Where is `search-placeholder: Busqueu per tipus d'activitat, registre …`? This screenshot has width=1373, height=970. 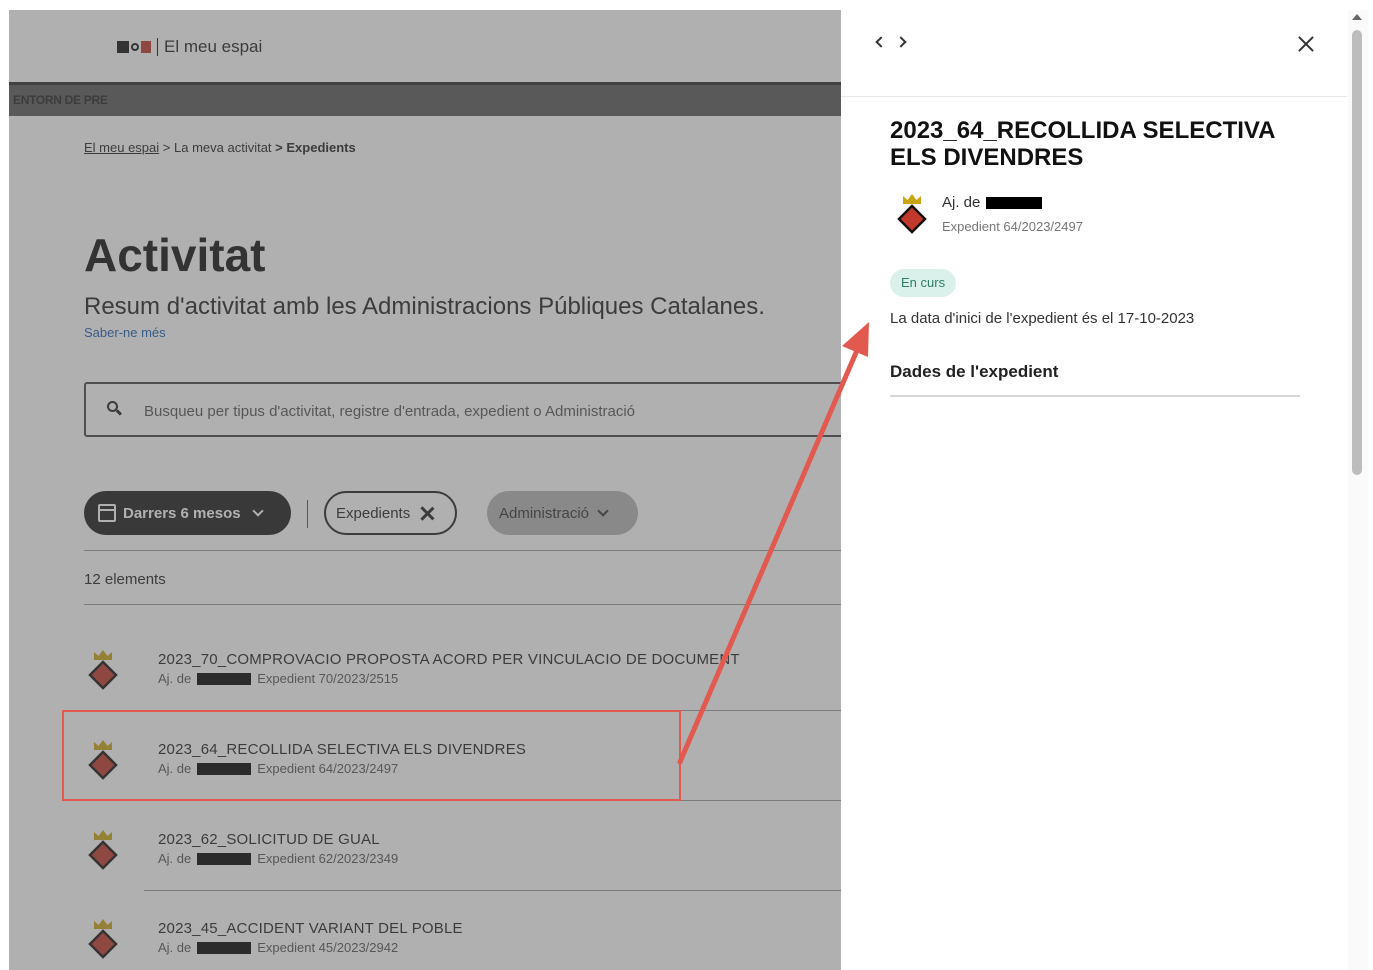 search-placeholder: Busqueu per tipus d'activitat, registre … is located at coordinates (390, 411).